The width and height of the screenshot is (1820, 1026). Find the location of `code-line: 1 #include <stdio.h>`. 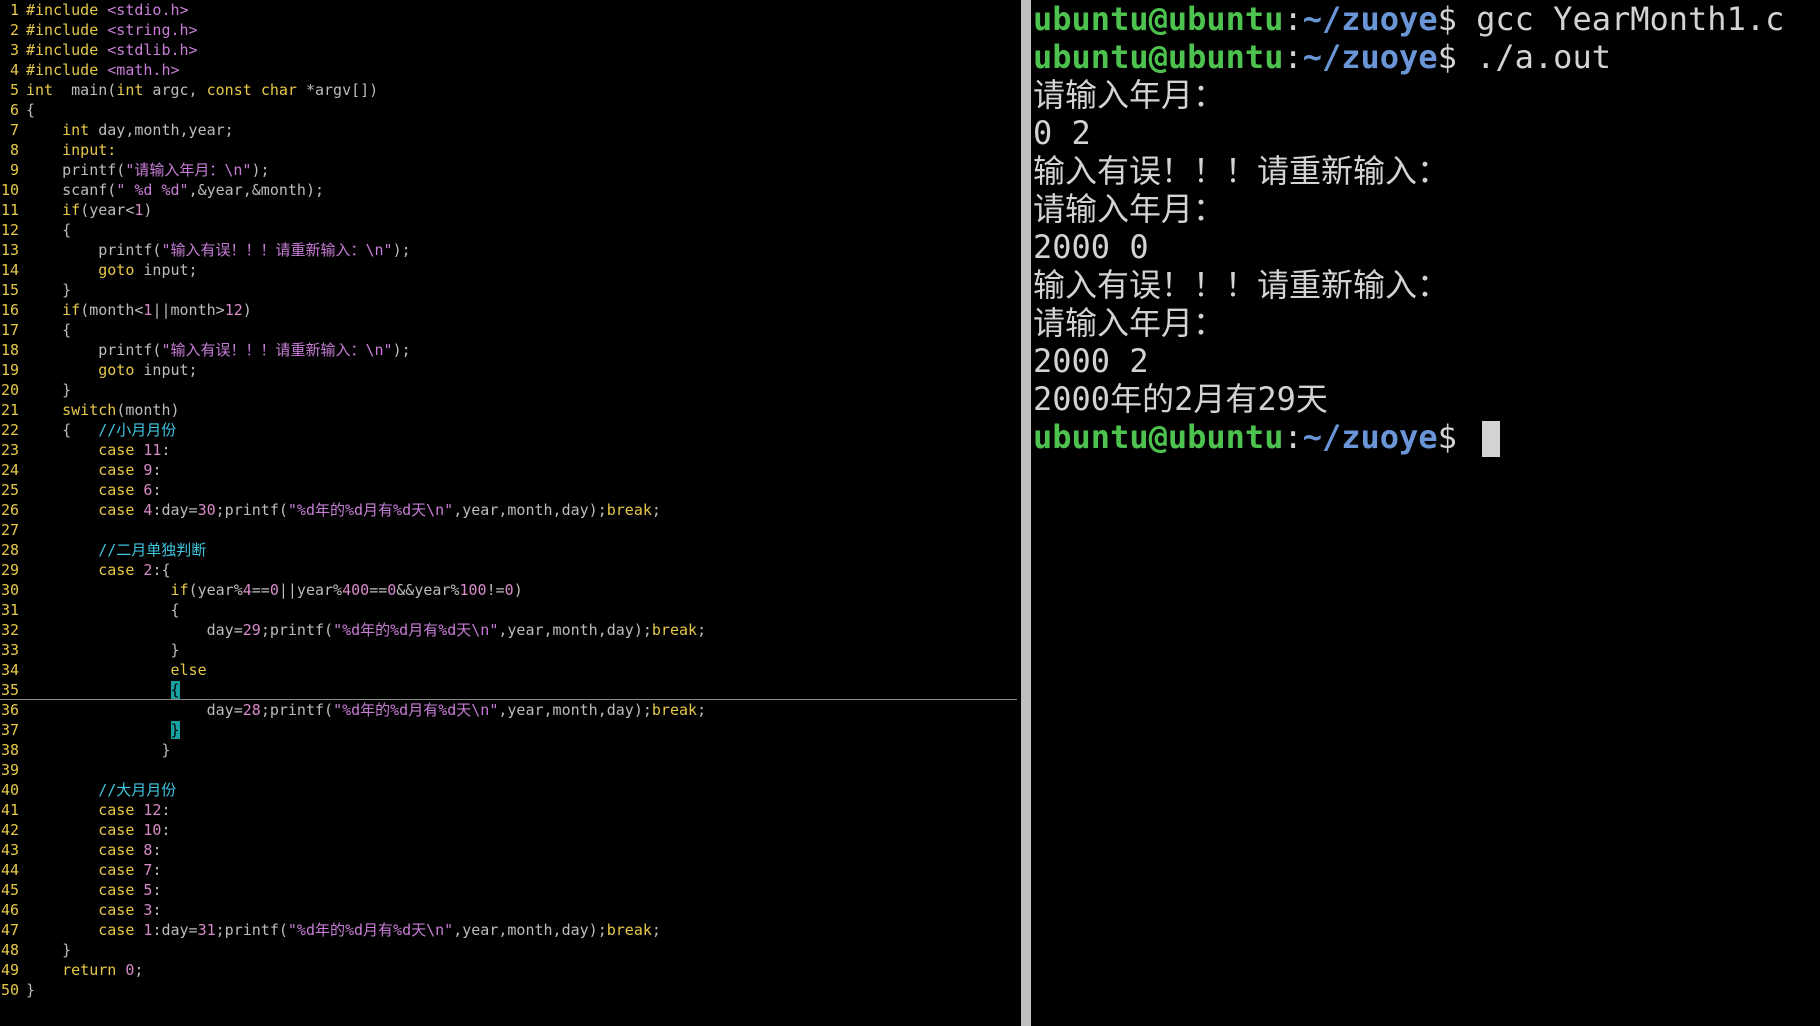

code-line: 1 #include <stdio.h> is located at coordinates (508, 10).